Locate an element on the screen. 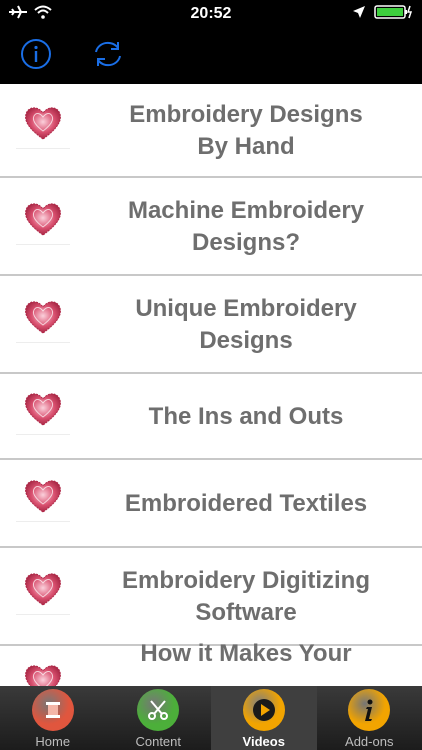 Image resolution: width=422 pixels, height=750 pixels. list-item-title: Embroidery Digitizing is located at coordinates (245, 580).